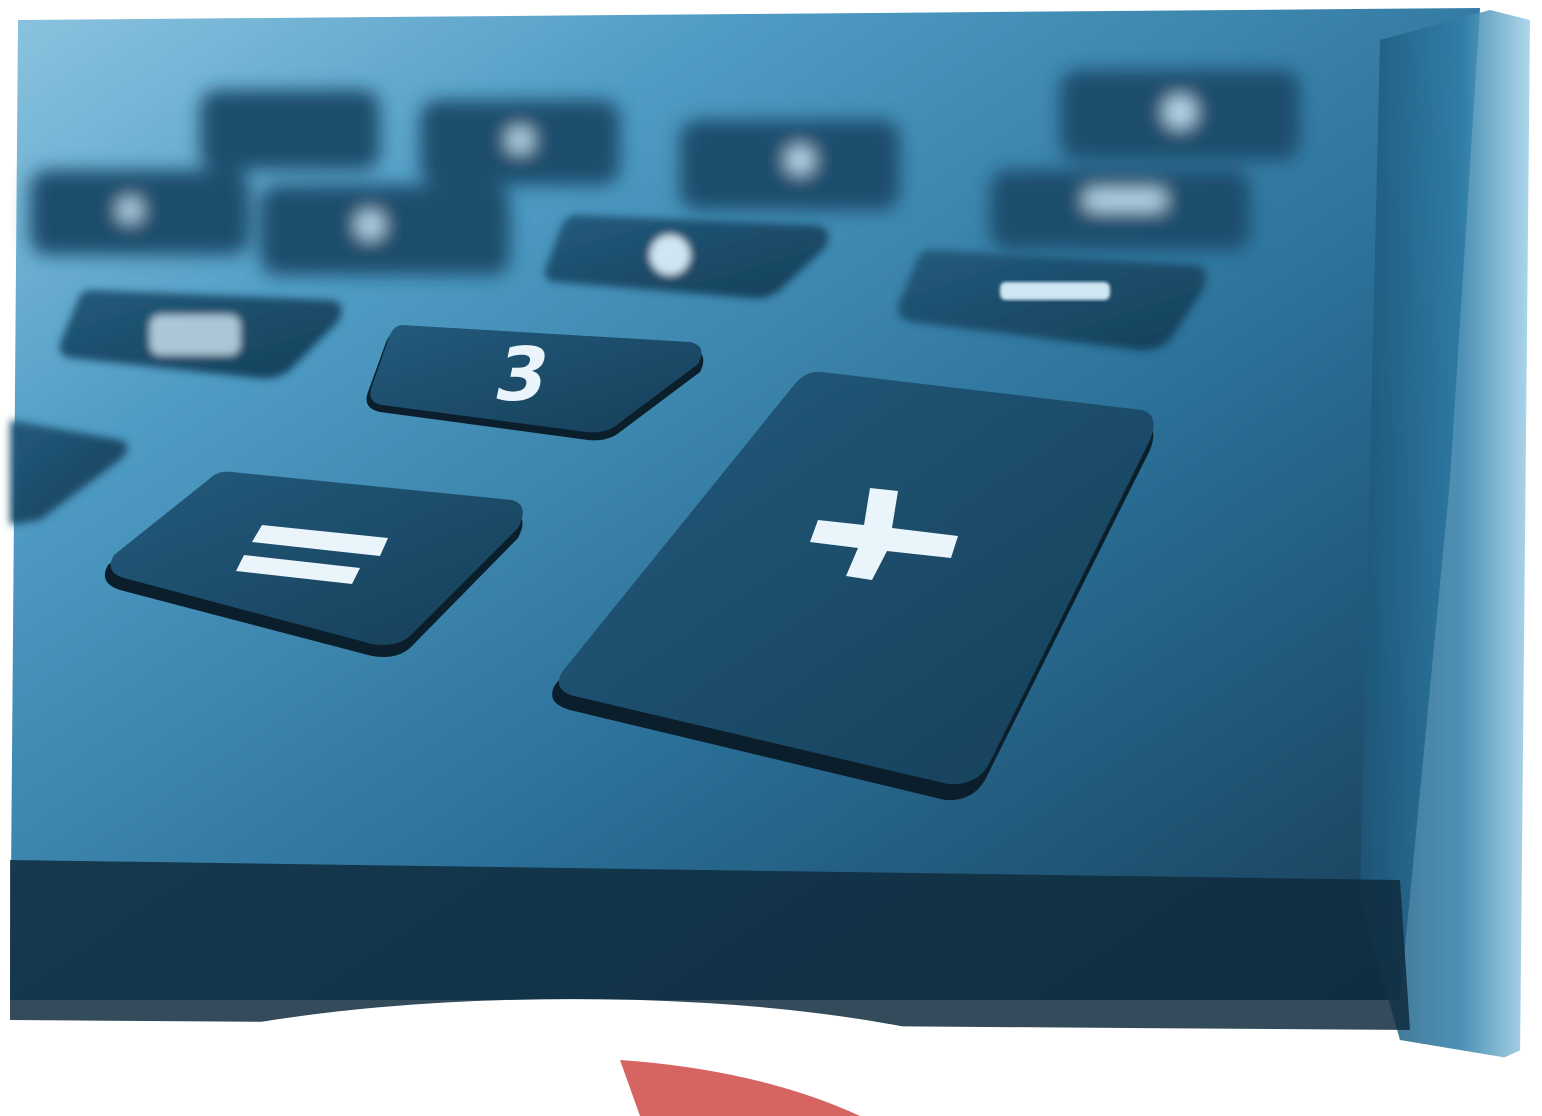 This screenshot has height=1116, width=1542. What do you see at coordinates (670, 255) in the screenshot?
I see `key-six-glyph` at bounding box center [670, 255].